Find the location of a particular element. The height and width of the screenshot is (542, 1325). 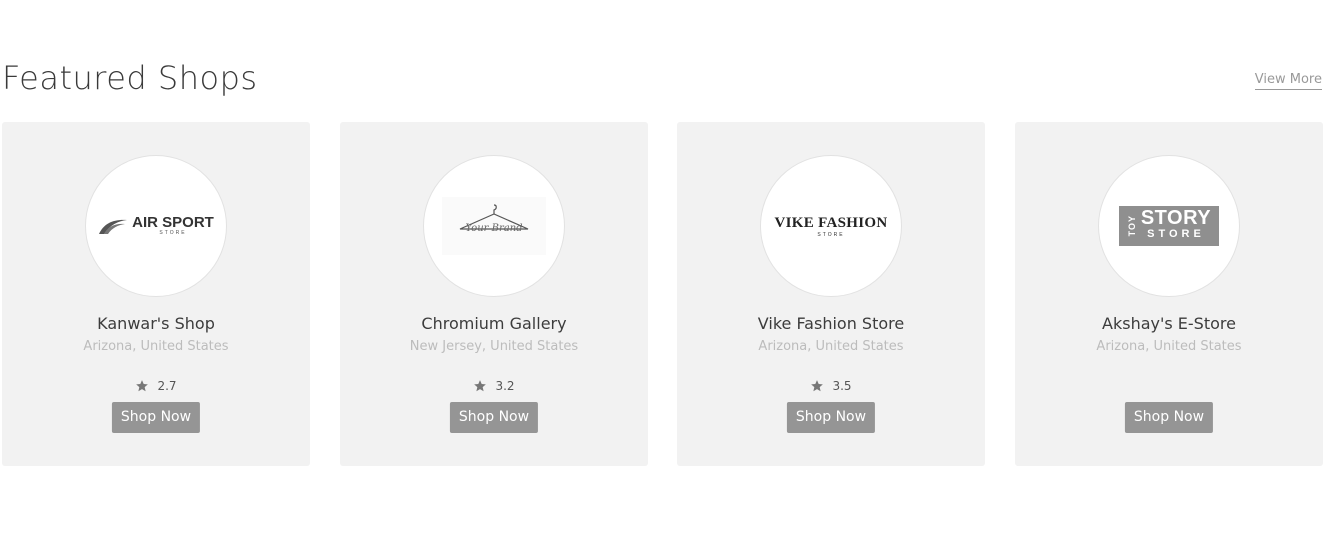

shop-name: Kanwar's Shop is located at coordinates (156, 324).